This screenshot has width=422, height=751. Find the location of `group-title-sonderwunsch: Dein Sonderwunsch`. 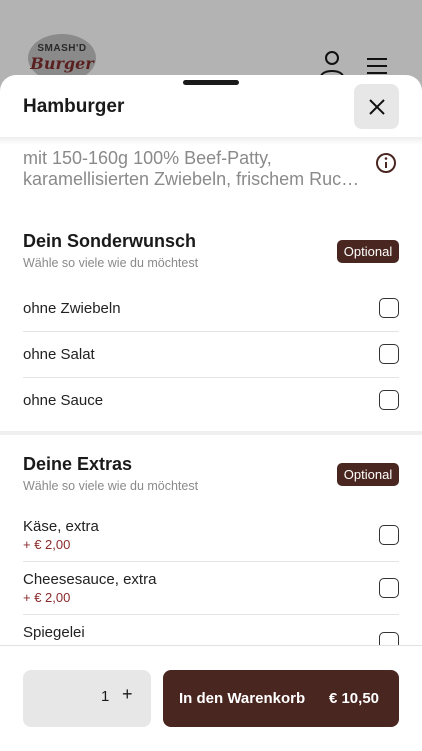

group-title-sonderwunsch: Dein Sonderwunsch is located at coordinates (110, 241).